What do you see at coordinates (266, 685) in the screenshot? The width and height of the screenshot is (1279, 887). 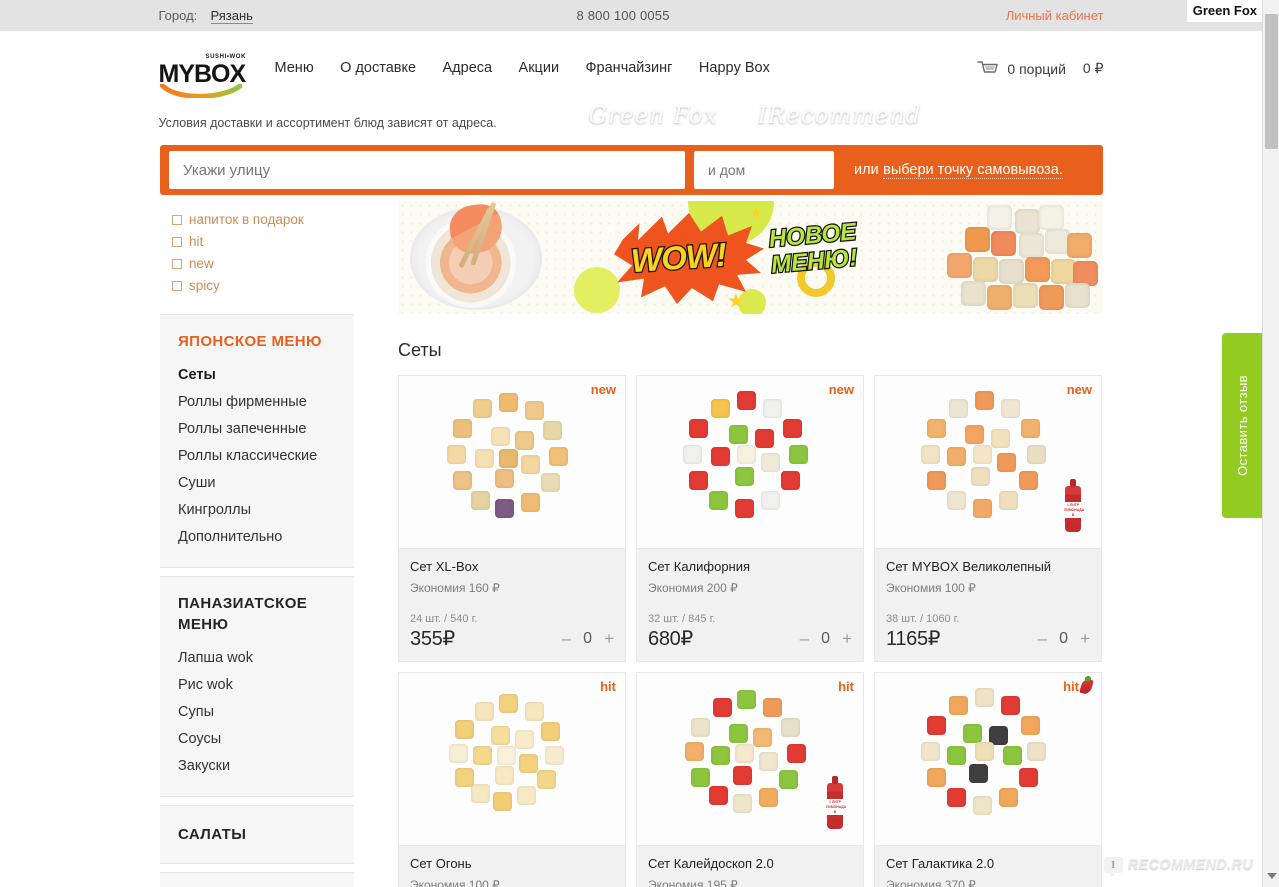 I see `sidebar-item-rice-wok: Рис wok` at bounding box center [266, 685].